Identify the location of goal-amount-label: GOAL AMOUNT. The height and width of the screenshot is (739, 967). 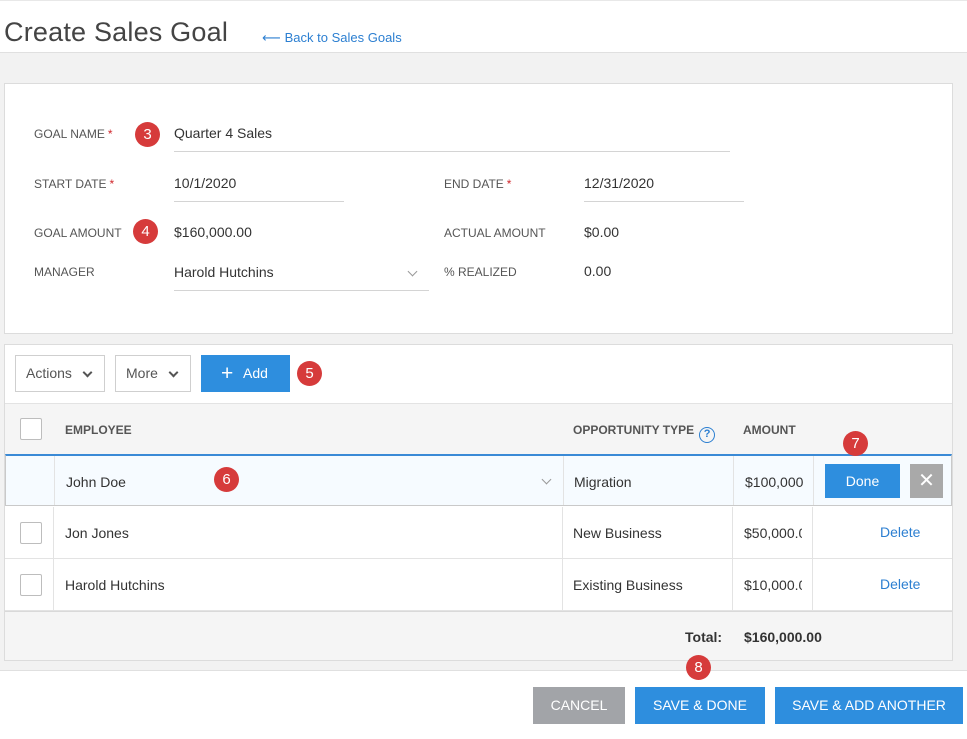
(78, 233).